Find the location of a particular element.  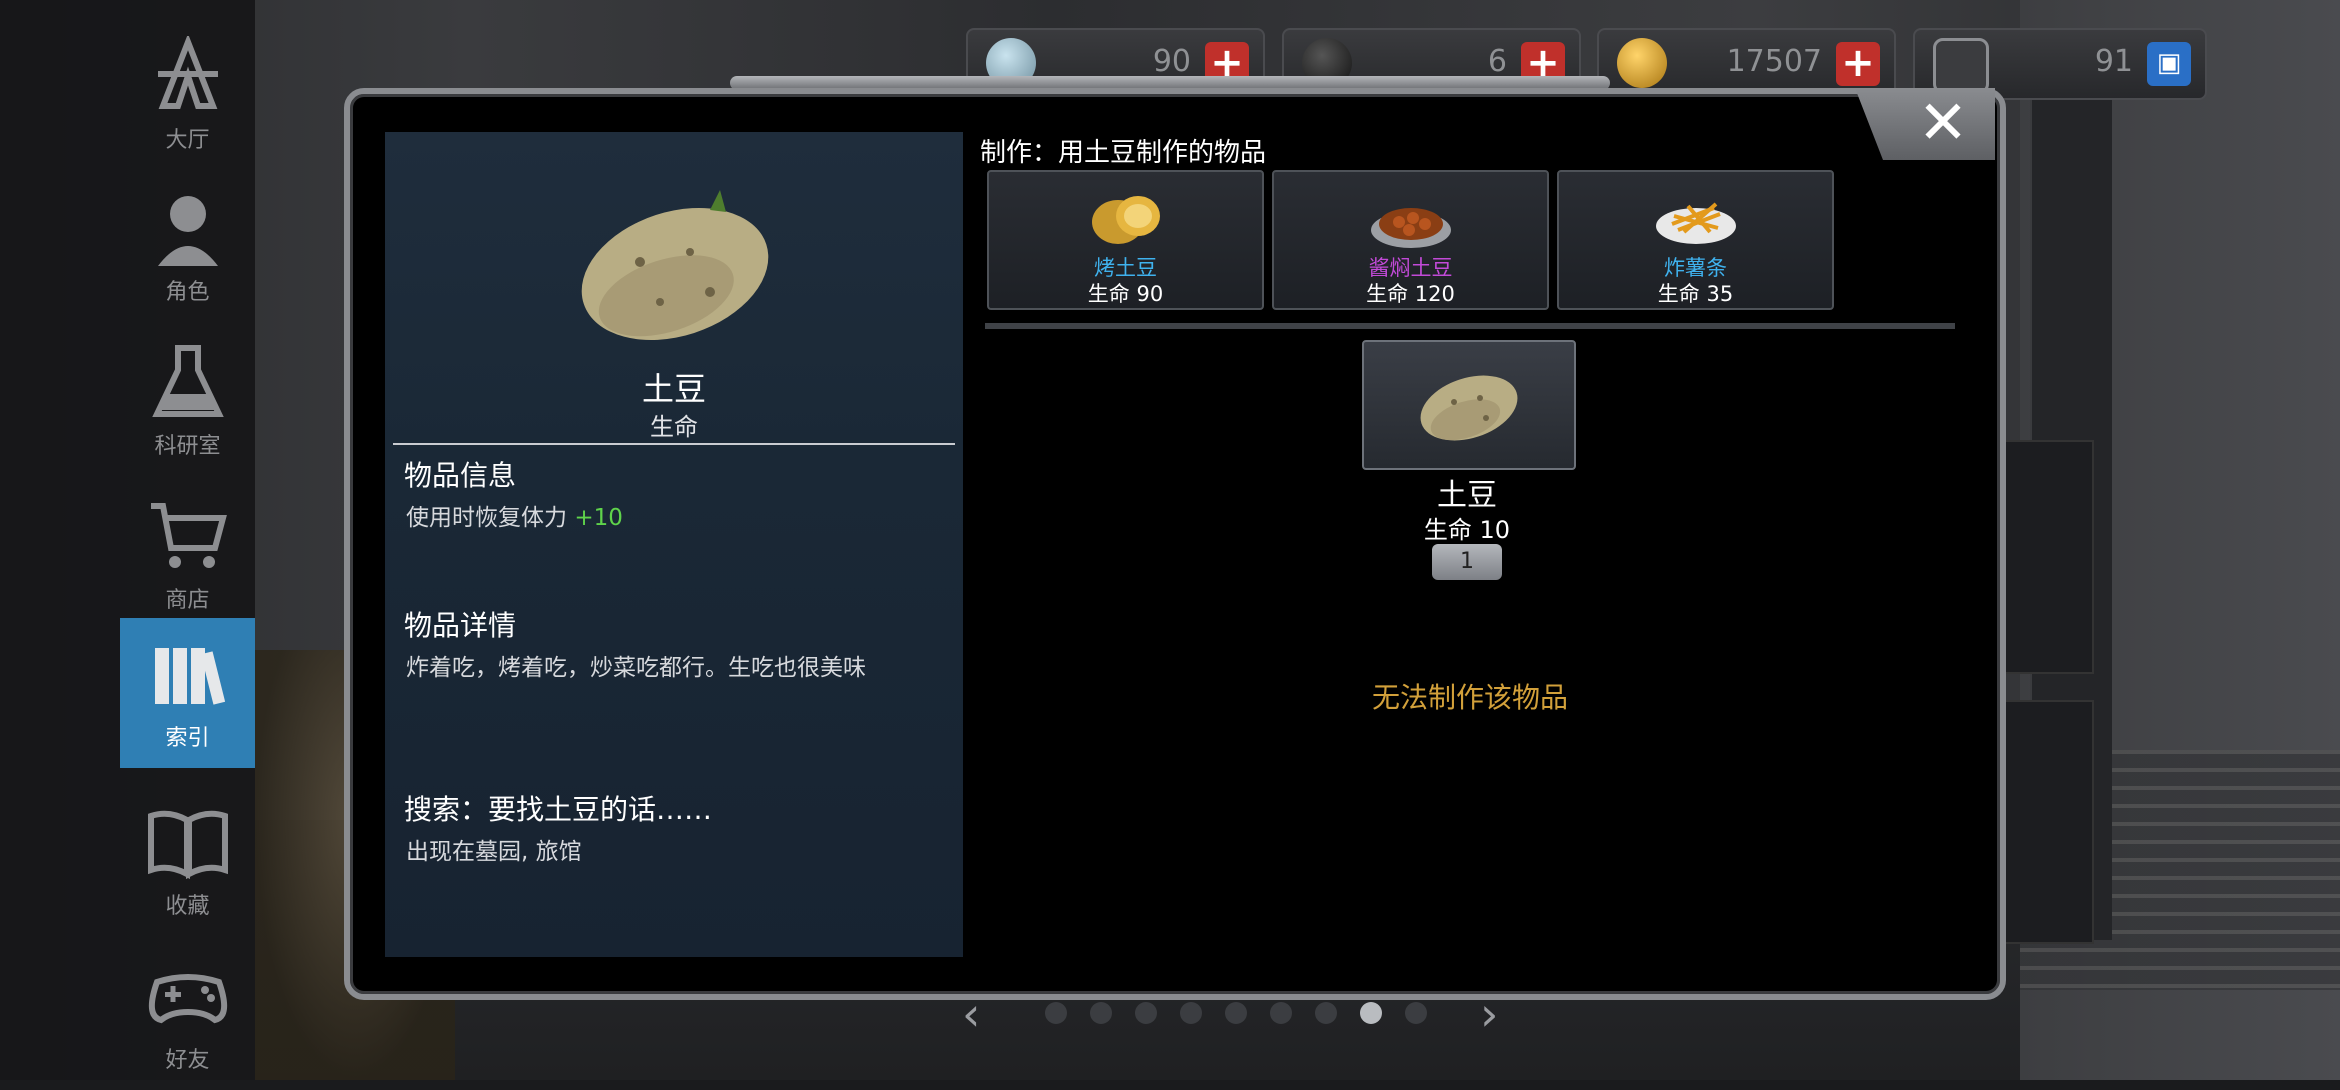

craft-result-card: 炸薯条 生命 35 is located at coordinates (1695, 240).